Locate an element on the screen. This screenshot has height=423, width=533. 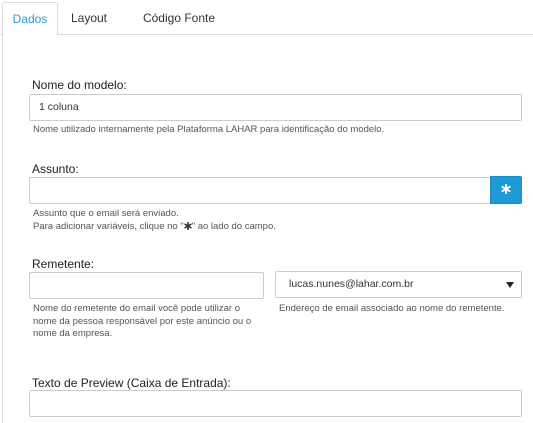
model-name-label: Nome do modelo: is located at coordinates (79, 85).